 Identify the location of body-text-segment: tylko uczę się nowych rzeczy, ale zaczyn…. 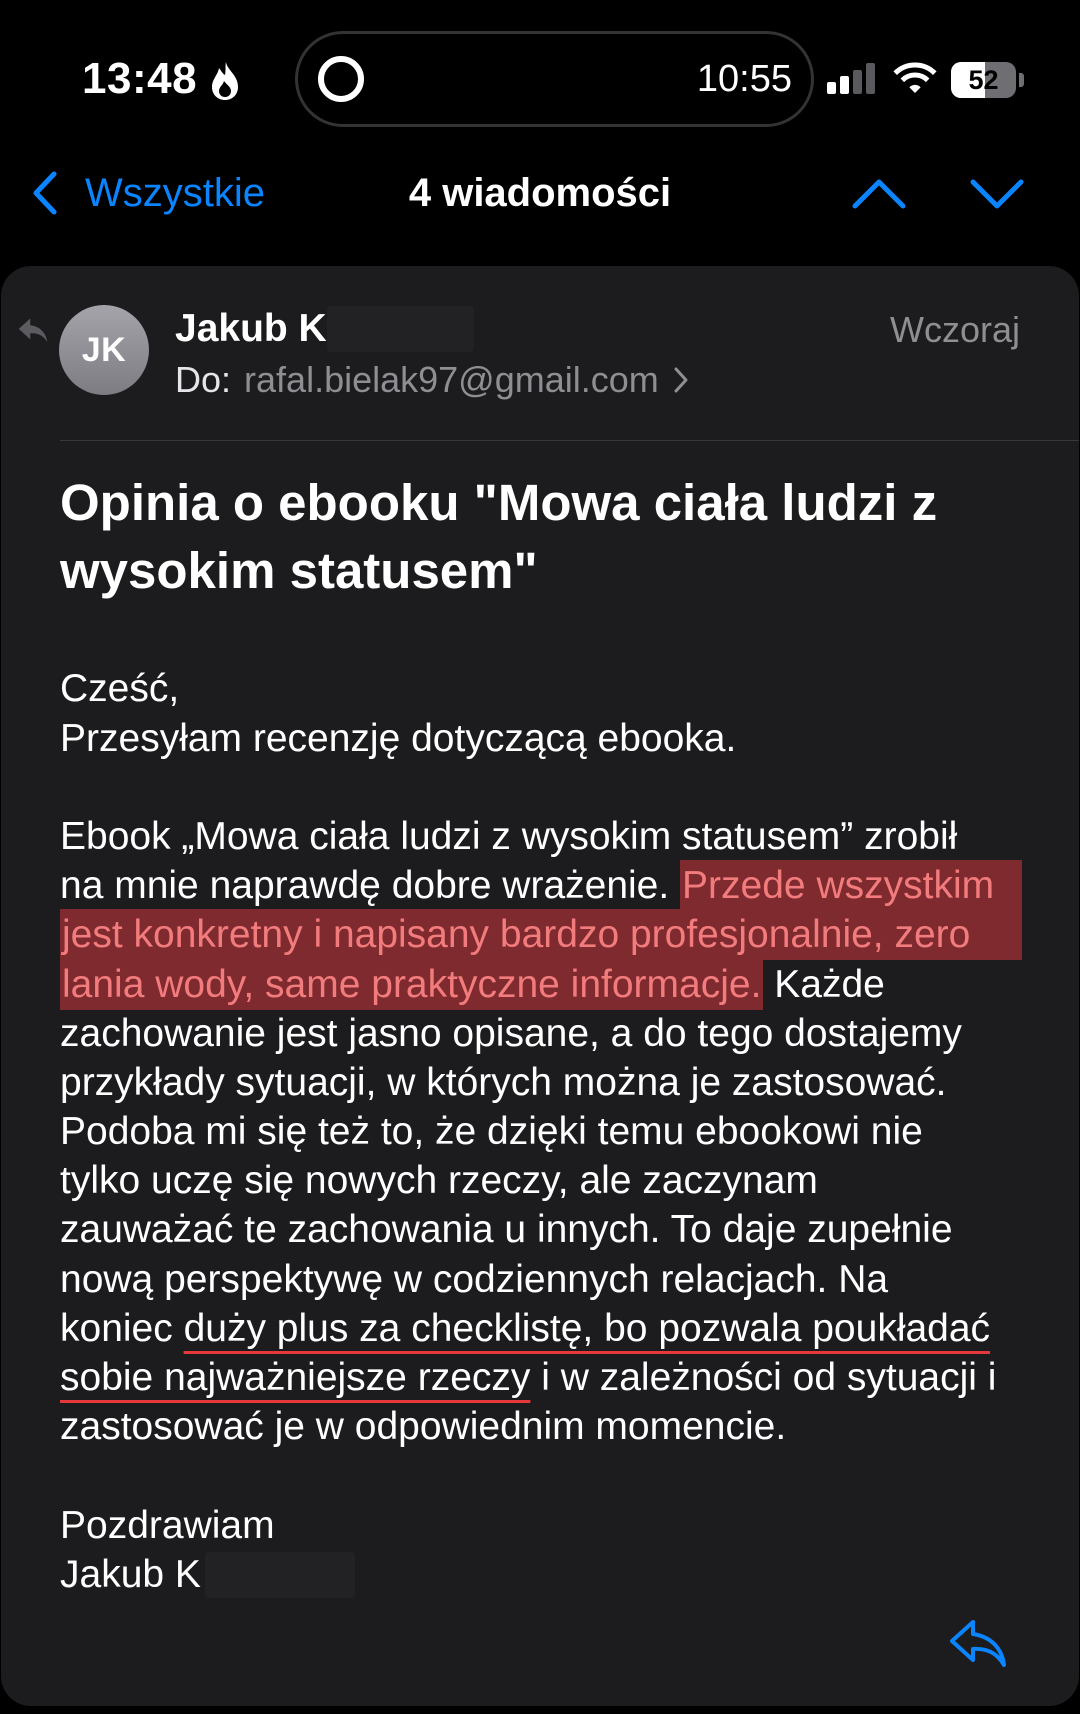
(439, 1181).